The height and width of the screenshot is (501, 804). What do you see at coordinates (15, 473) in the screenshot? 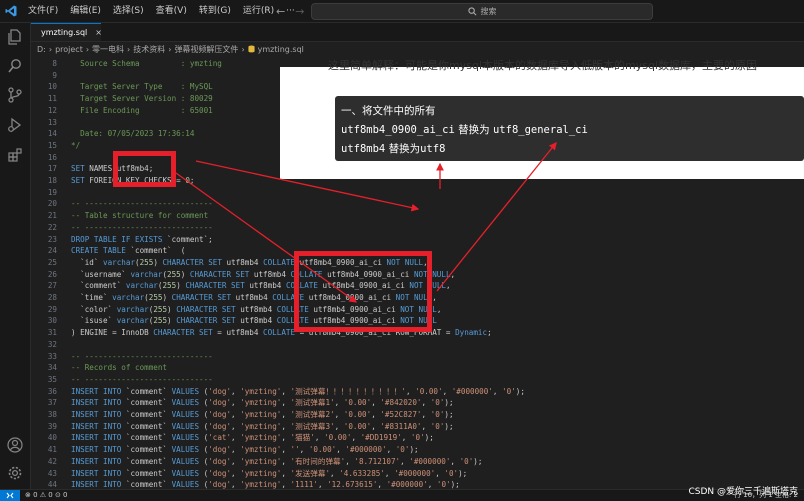
I see `settings-gear-icon` at bounding box center [15, 473].